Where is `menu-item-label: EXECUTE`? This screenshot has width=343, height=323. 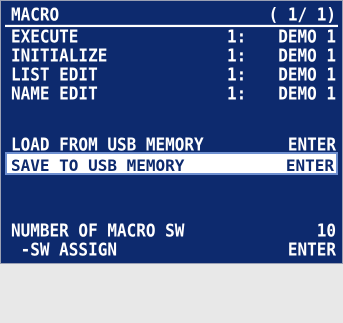 menu-item-label: EXECUTE is located at coordinates (45, 36).